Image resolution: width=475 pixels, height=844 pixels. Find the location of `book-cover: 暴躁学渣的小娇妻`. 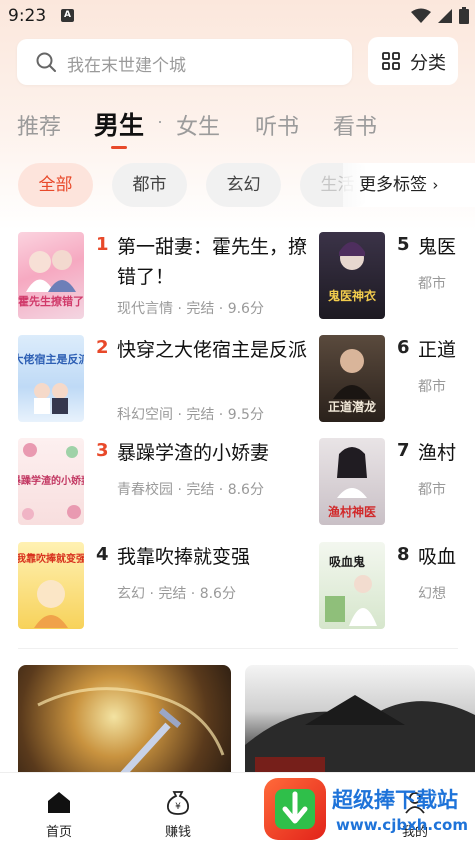

book-cover: 暴躁学渣的小娇妻 is located at coordinates (51, 481).